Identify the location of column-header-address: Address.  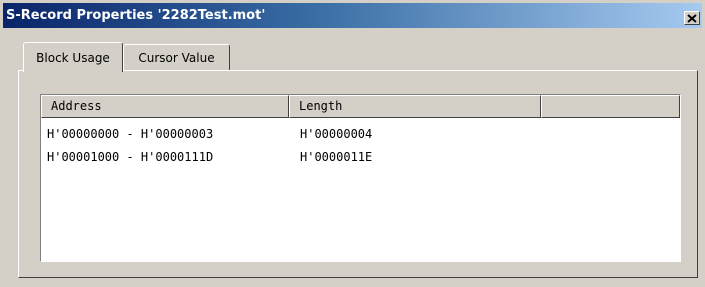
(165, 106).